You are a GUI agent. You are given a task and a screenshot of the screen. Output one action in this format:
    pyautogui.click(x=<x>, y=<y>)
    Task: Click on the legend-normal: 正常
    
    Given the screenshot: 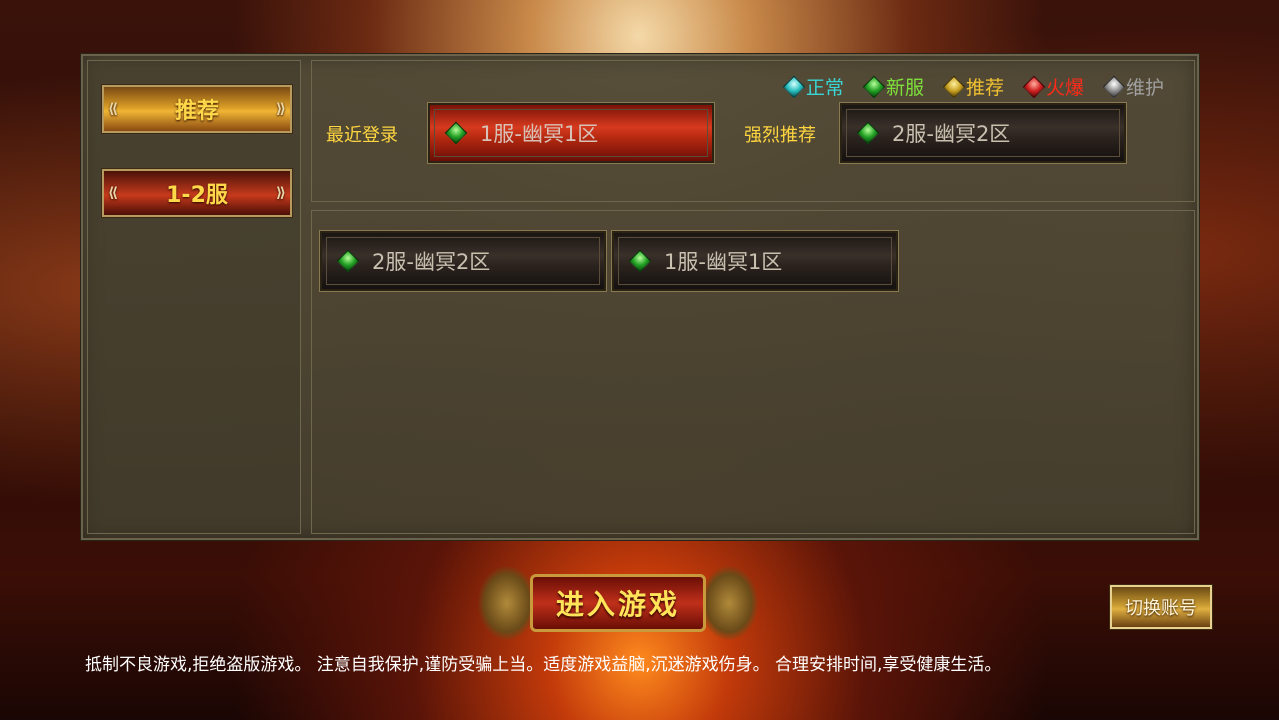 What is the action you would take?
    pyautogui.click(x=813, y=86)
    